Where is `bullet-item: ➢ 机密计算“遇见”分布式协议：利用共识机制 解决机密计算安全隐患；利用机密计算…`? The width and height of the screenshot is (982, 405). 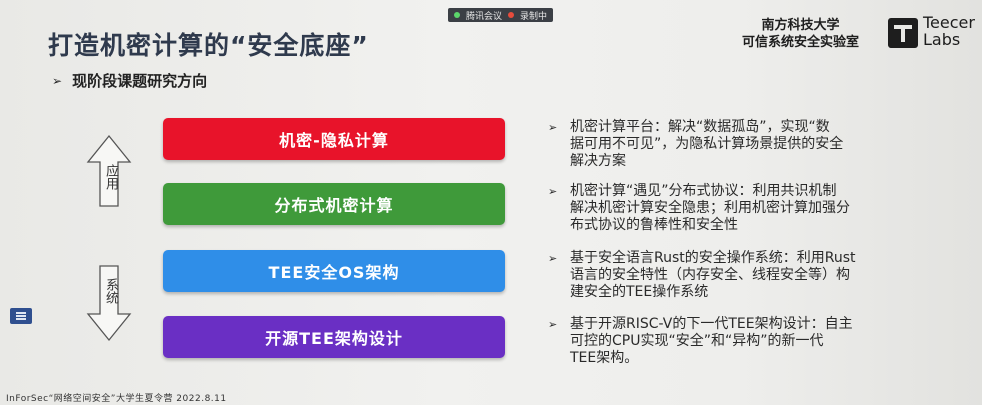
bullet-item: ➢ 机密计算“遇见”分布式协议：利用共识机制 解决机密计算安全隐患；利用机密计算… is located at coordinates (753, 208).